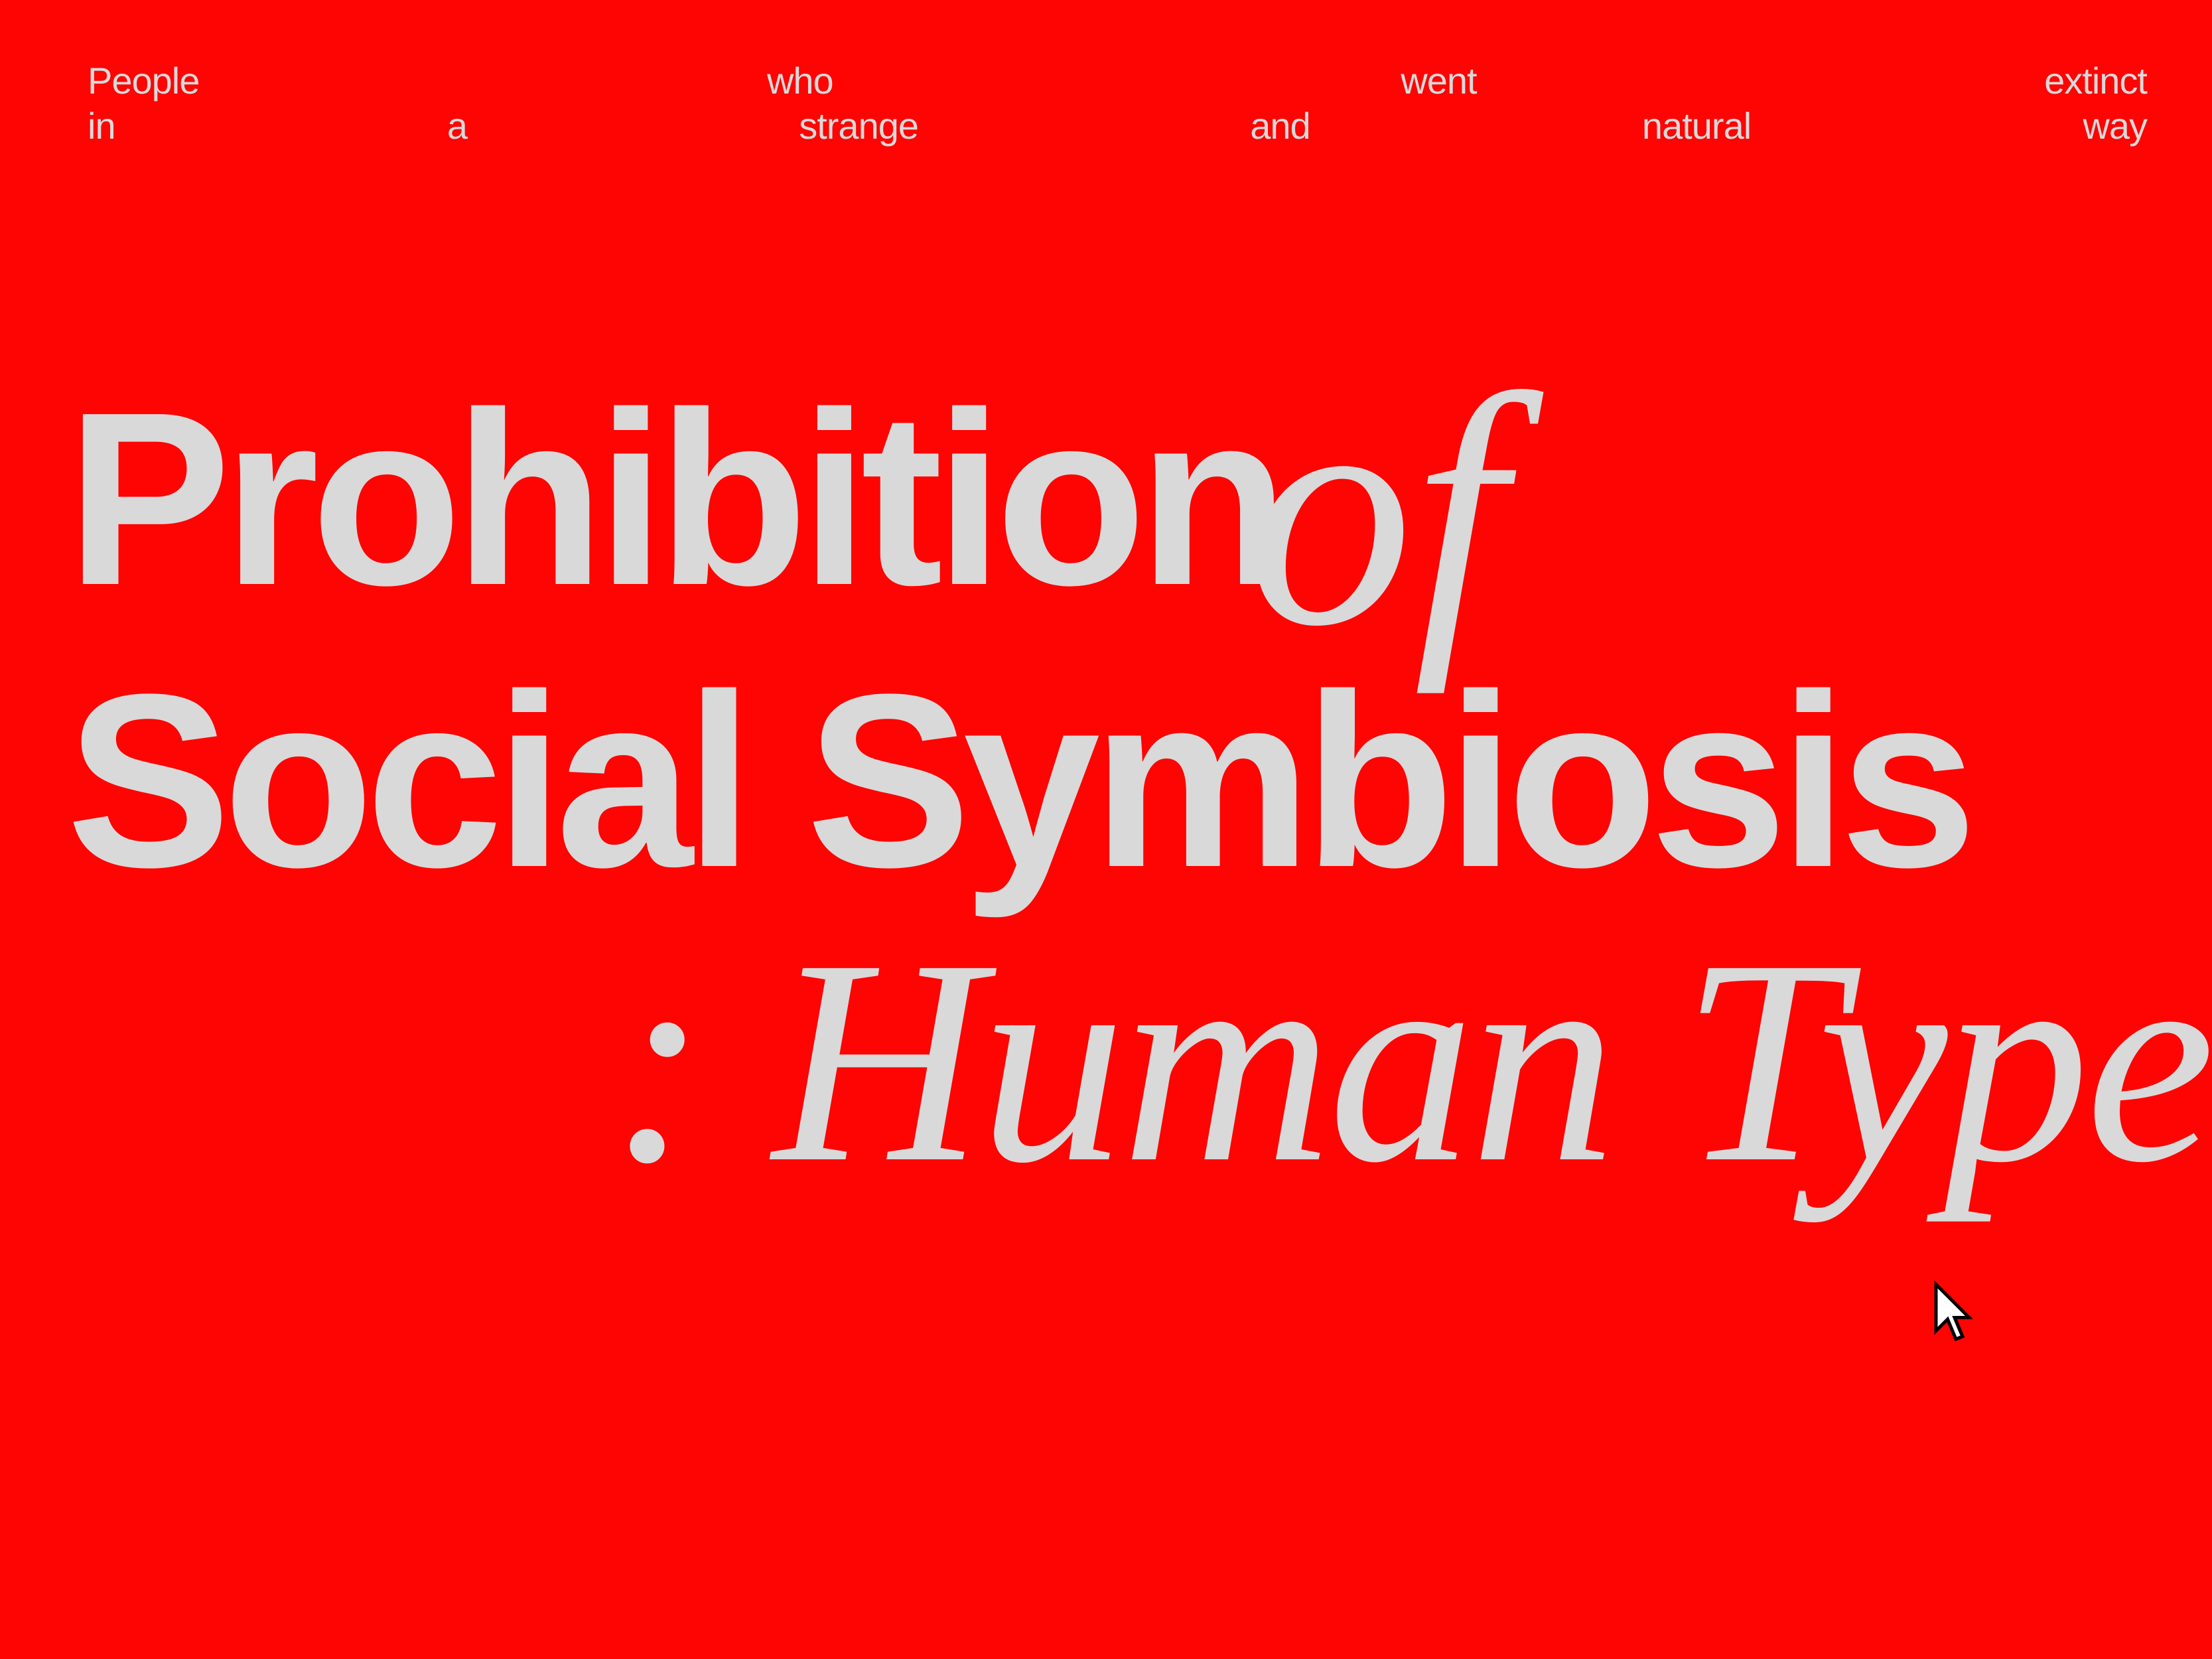  Describe the element at coordinates (1021, 780) in the screenshot. I see `title-line-2: Social Symbiosis` at that location.